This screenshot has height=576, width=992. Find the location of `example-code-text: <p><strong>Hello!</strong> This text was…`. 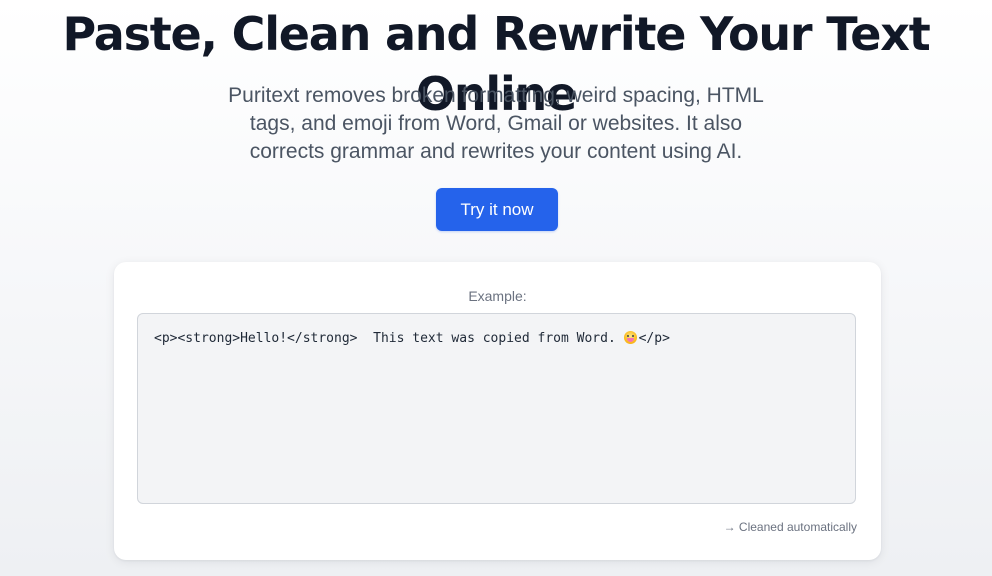

example-code-text: <p><strong>Hello!</strong> This text was… is located at coordinates (389, 338).